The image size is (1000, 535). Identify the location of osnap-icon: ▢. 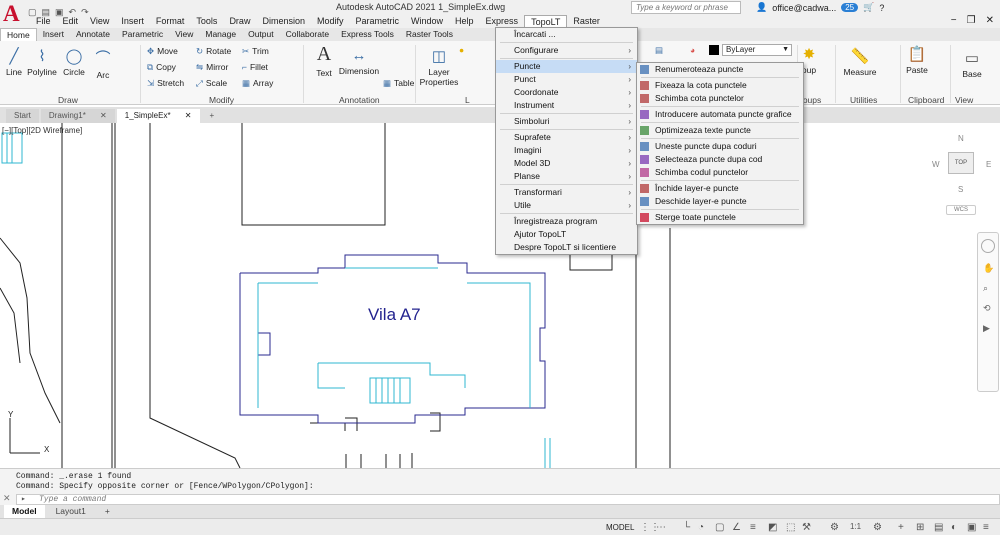
(719, 527).